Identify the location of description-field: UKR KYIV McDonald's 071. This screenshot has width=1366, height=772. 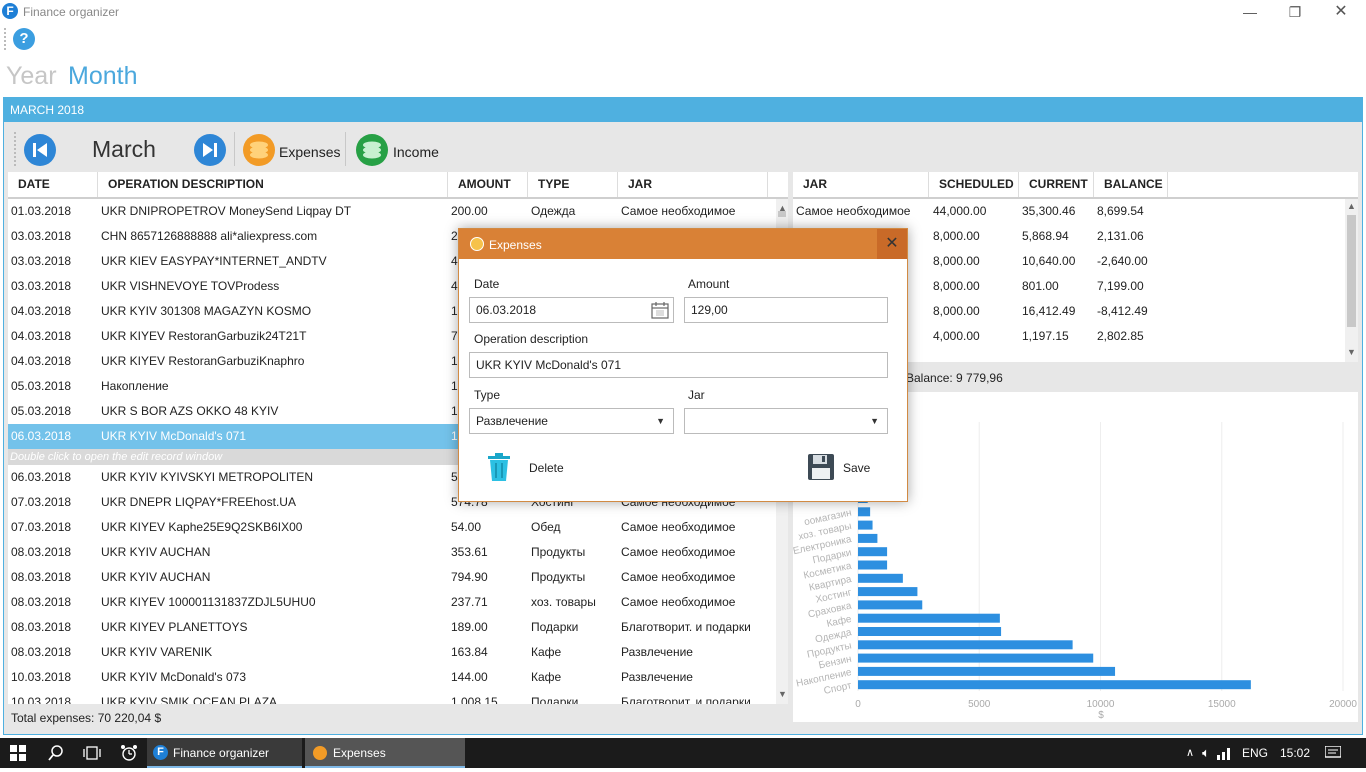
(678, 365).